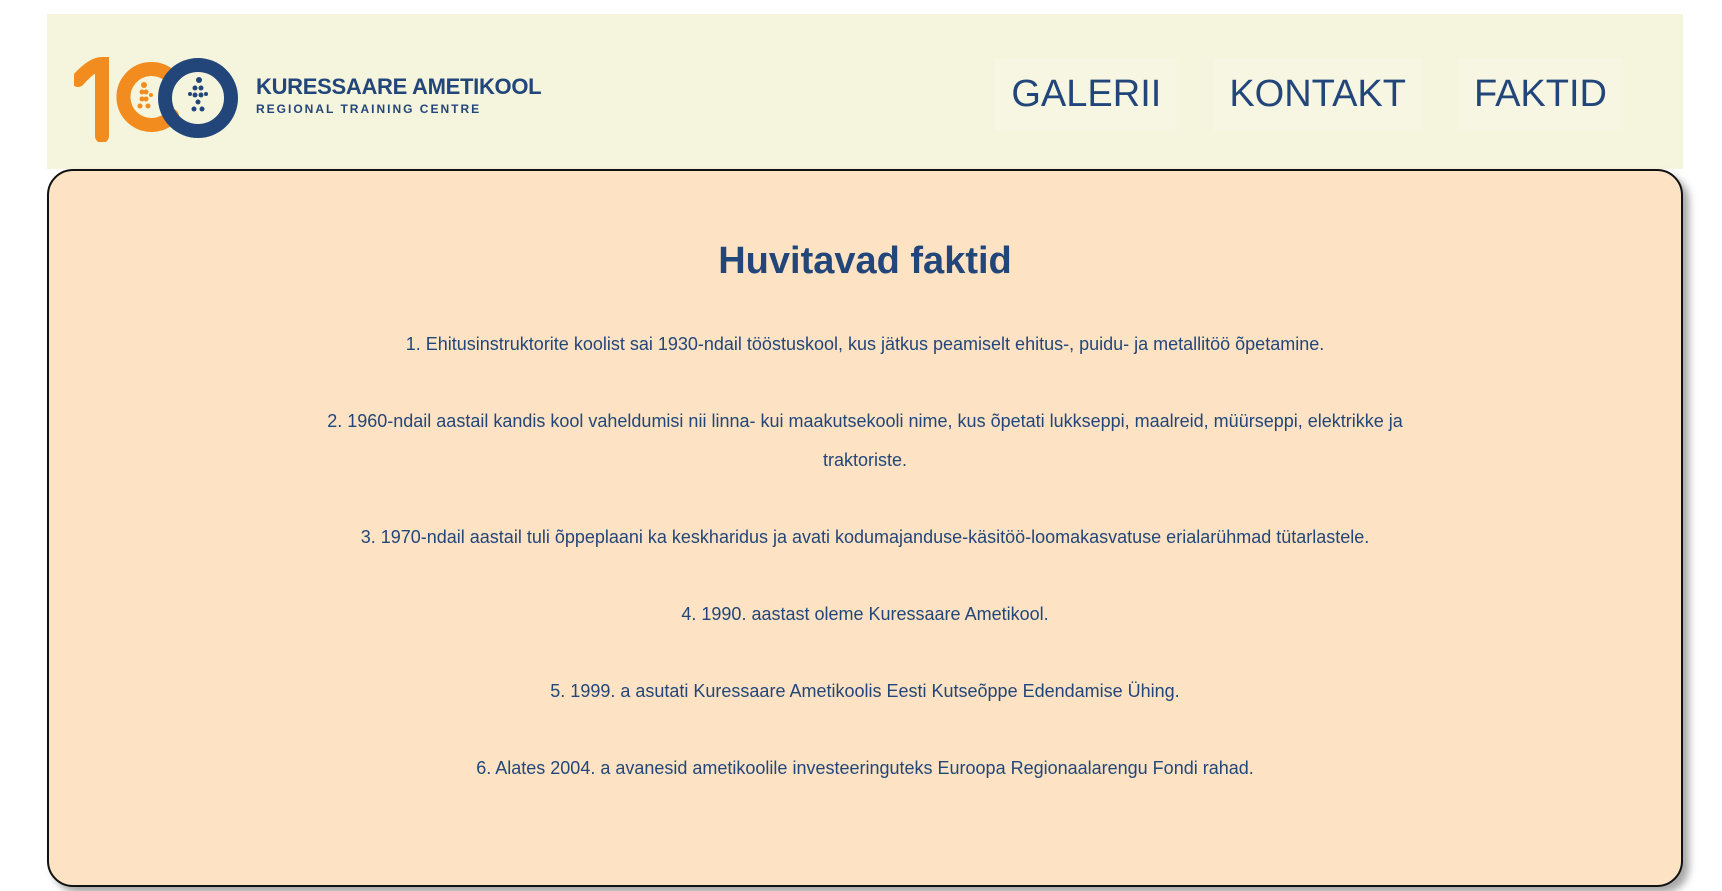  I want to click on nav-link-faktid: FAKTID, so click(1540, 94).